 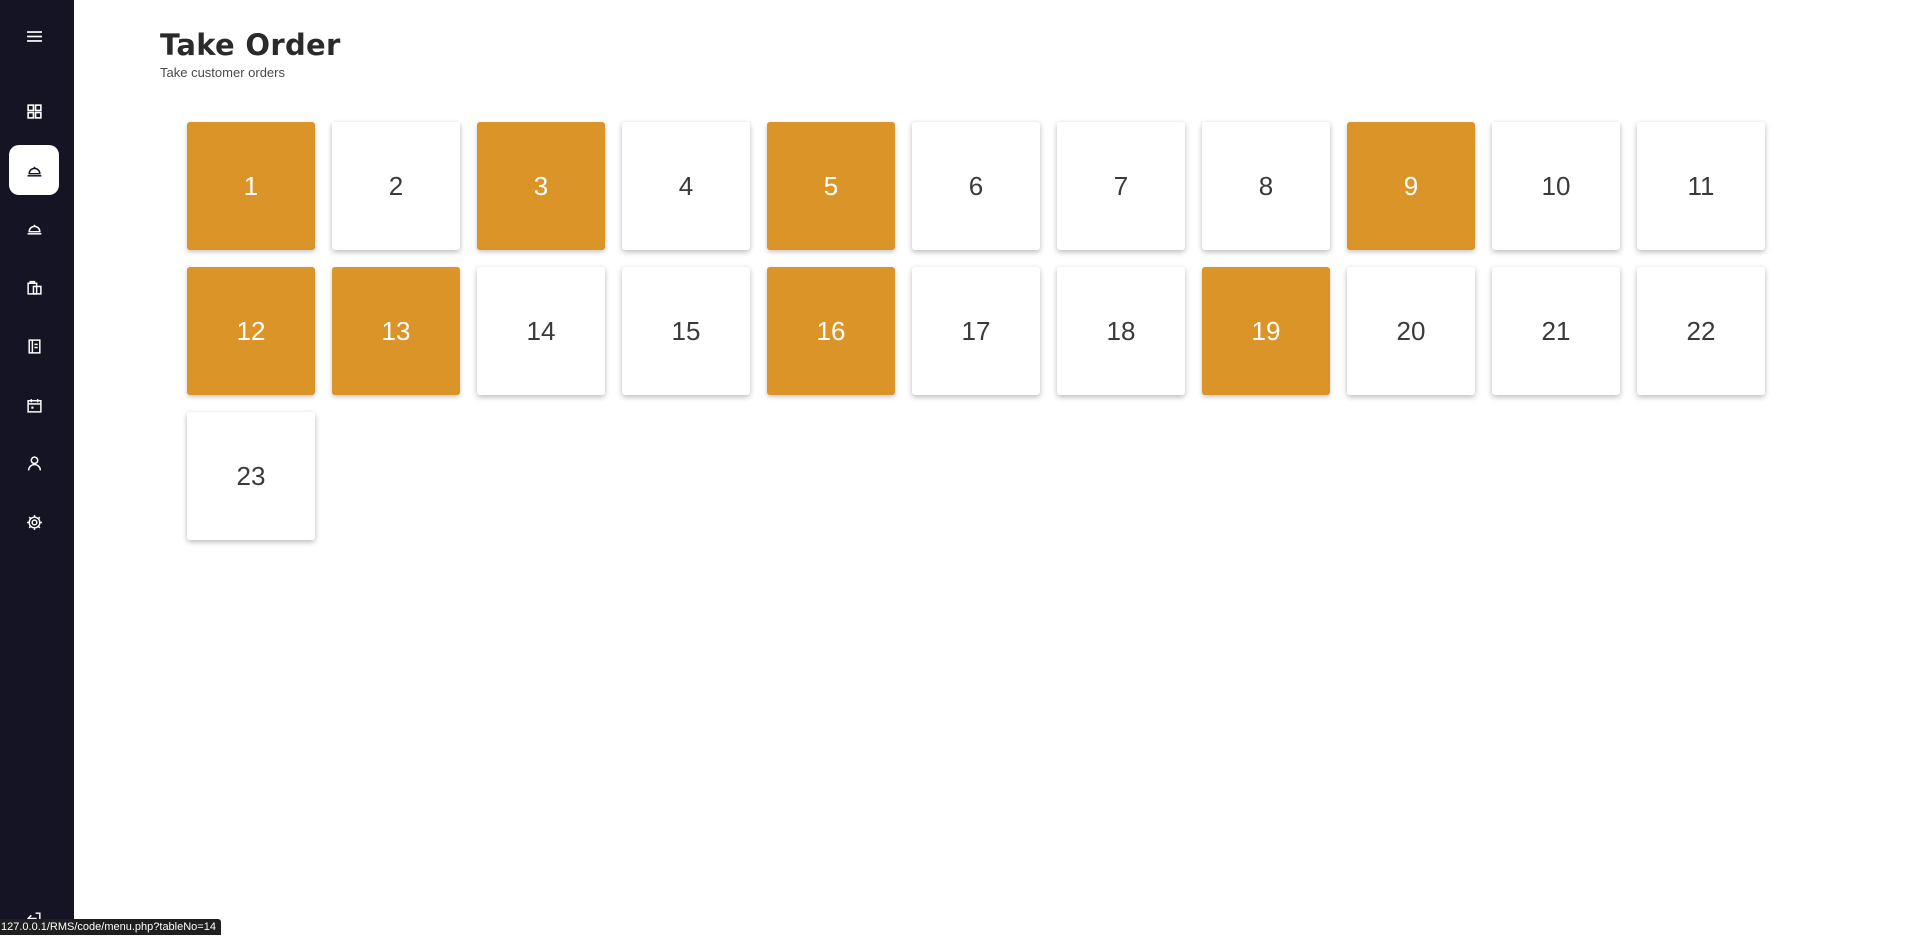 I want to click on page-subtitle: Take customer orders, so click(x=222, y=72).